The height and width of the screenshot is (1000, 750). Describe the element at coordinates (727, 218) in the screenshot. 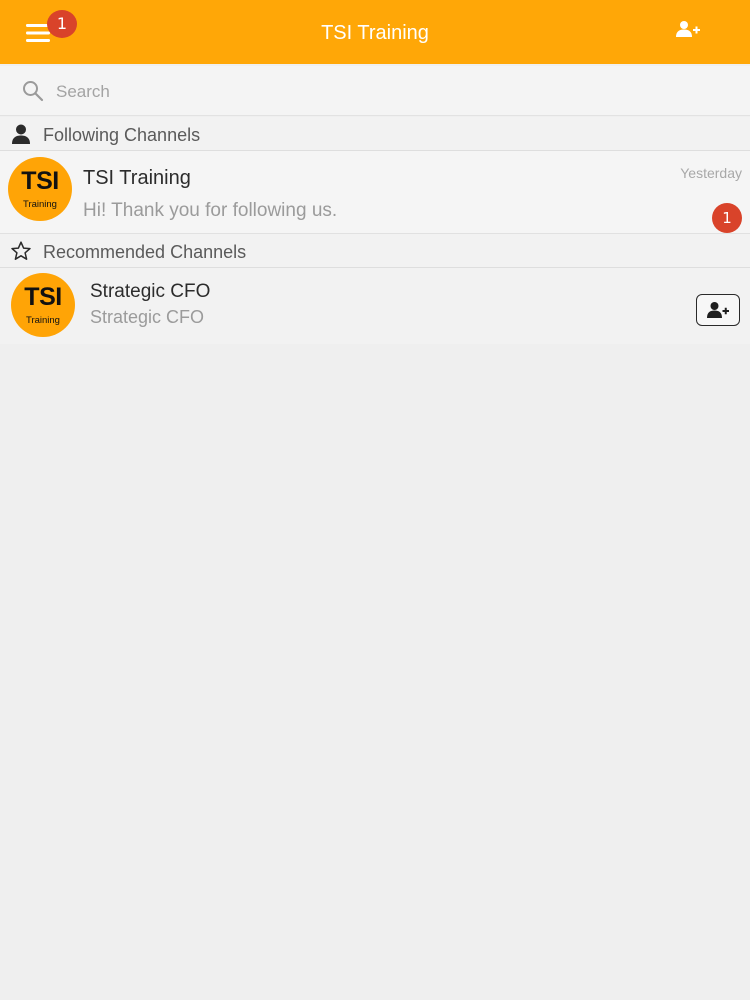

I see `unread-badge: 1` at that location.